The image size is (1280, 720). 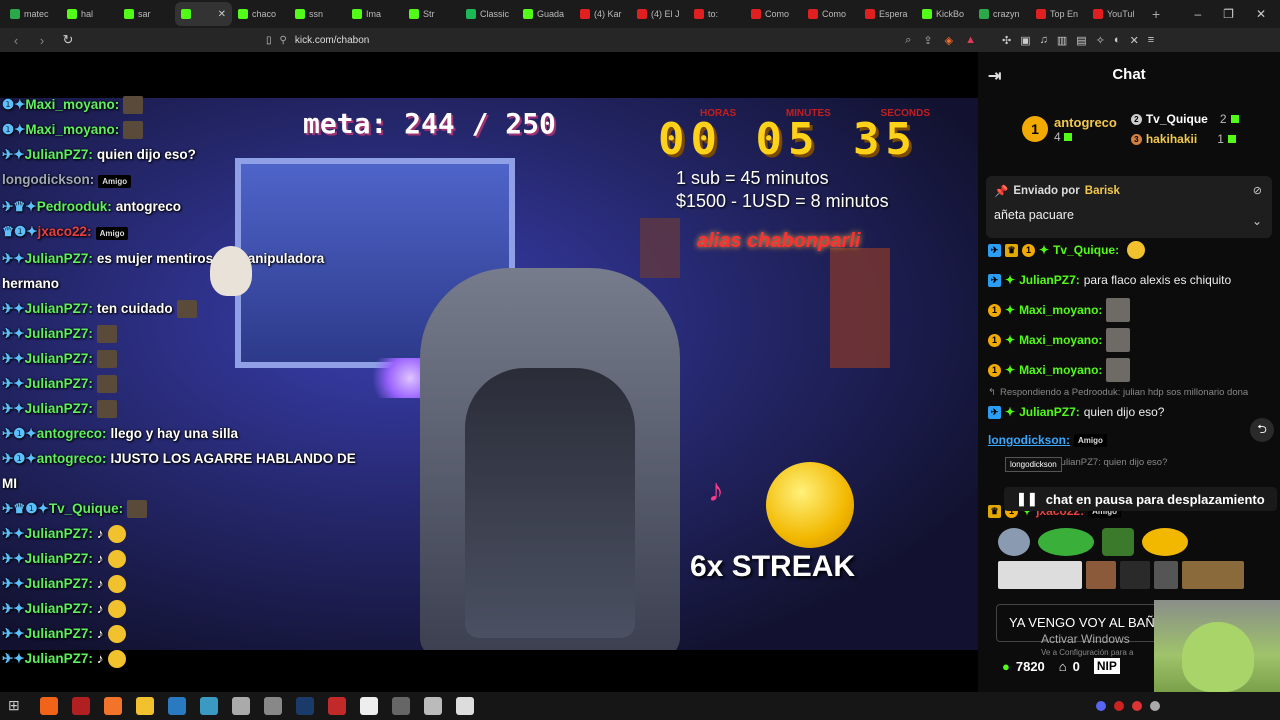 What do you see at coordinates (944, 14) in the screenshot?
I see `browser-tab: KickBo` at bounding box center [944, 14].